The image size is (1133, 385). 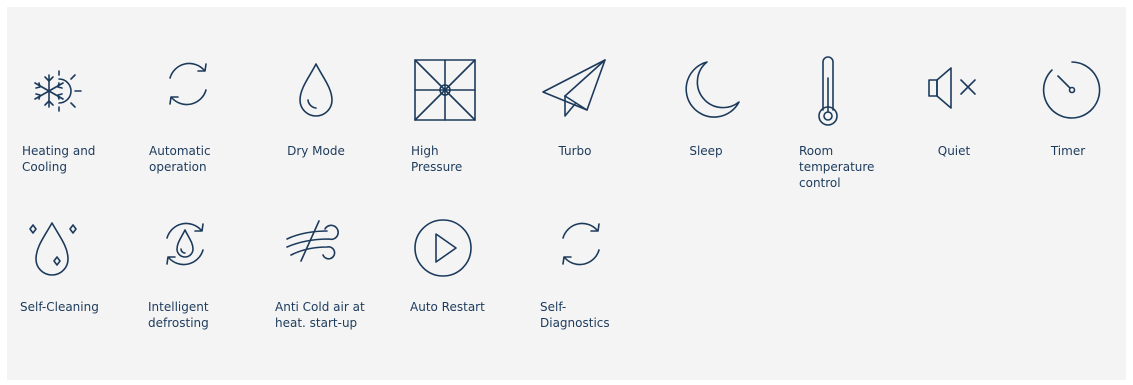 What do you see at coordinates (954, 151) in the screenshot?
I see `feature-label: Quiet` at bounding box center [954, 151].